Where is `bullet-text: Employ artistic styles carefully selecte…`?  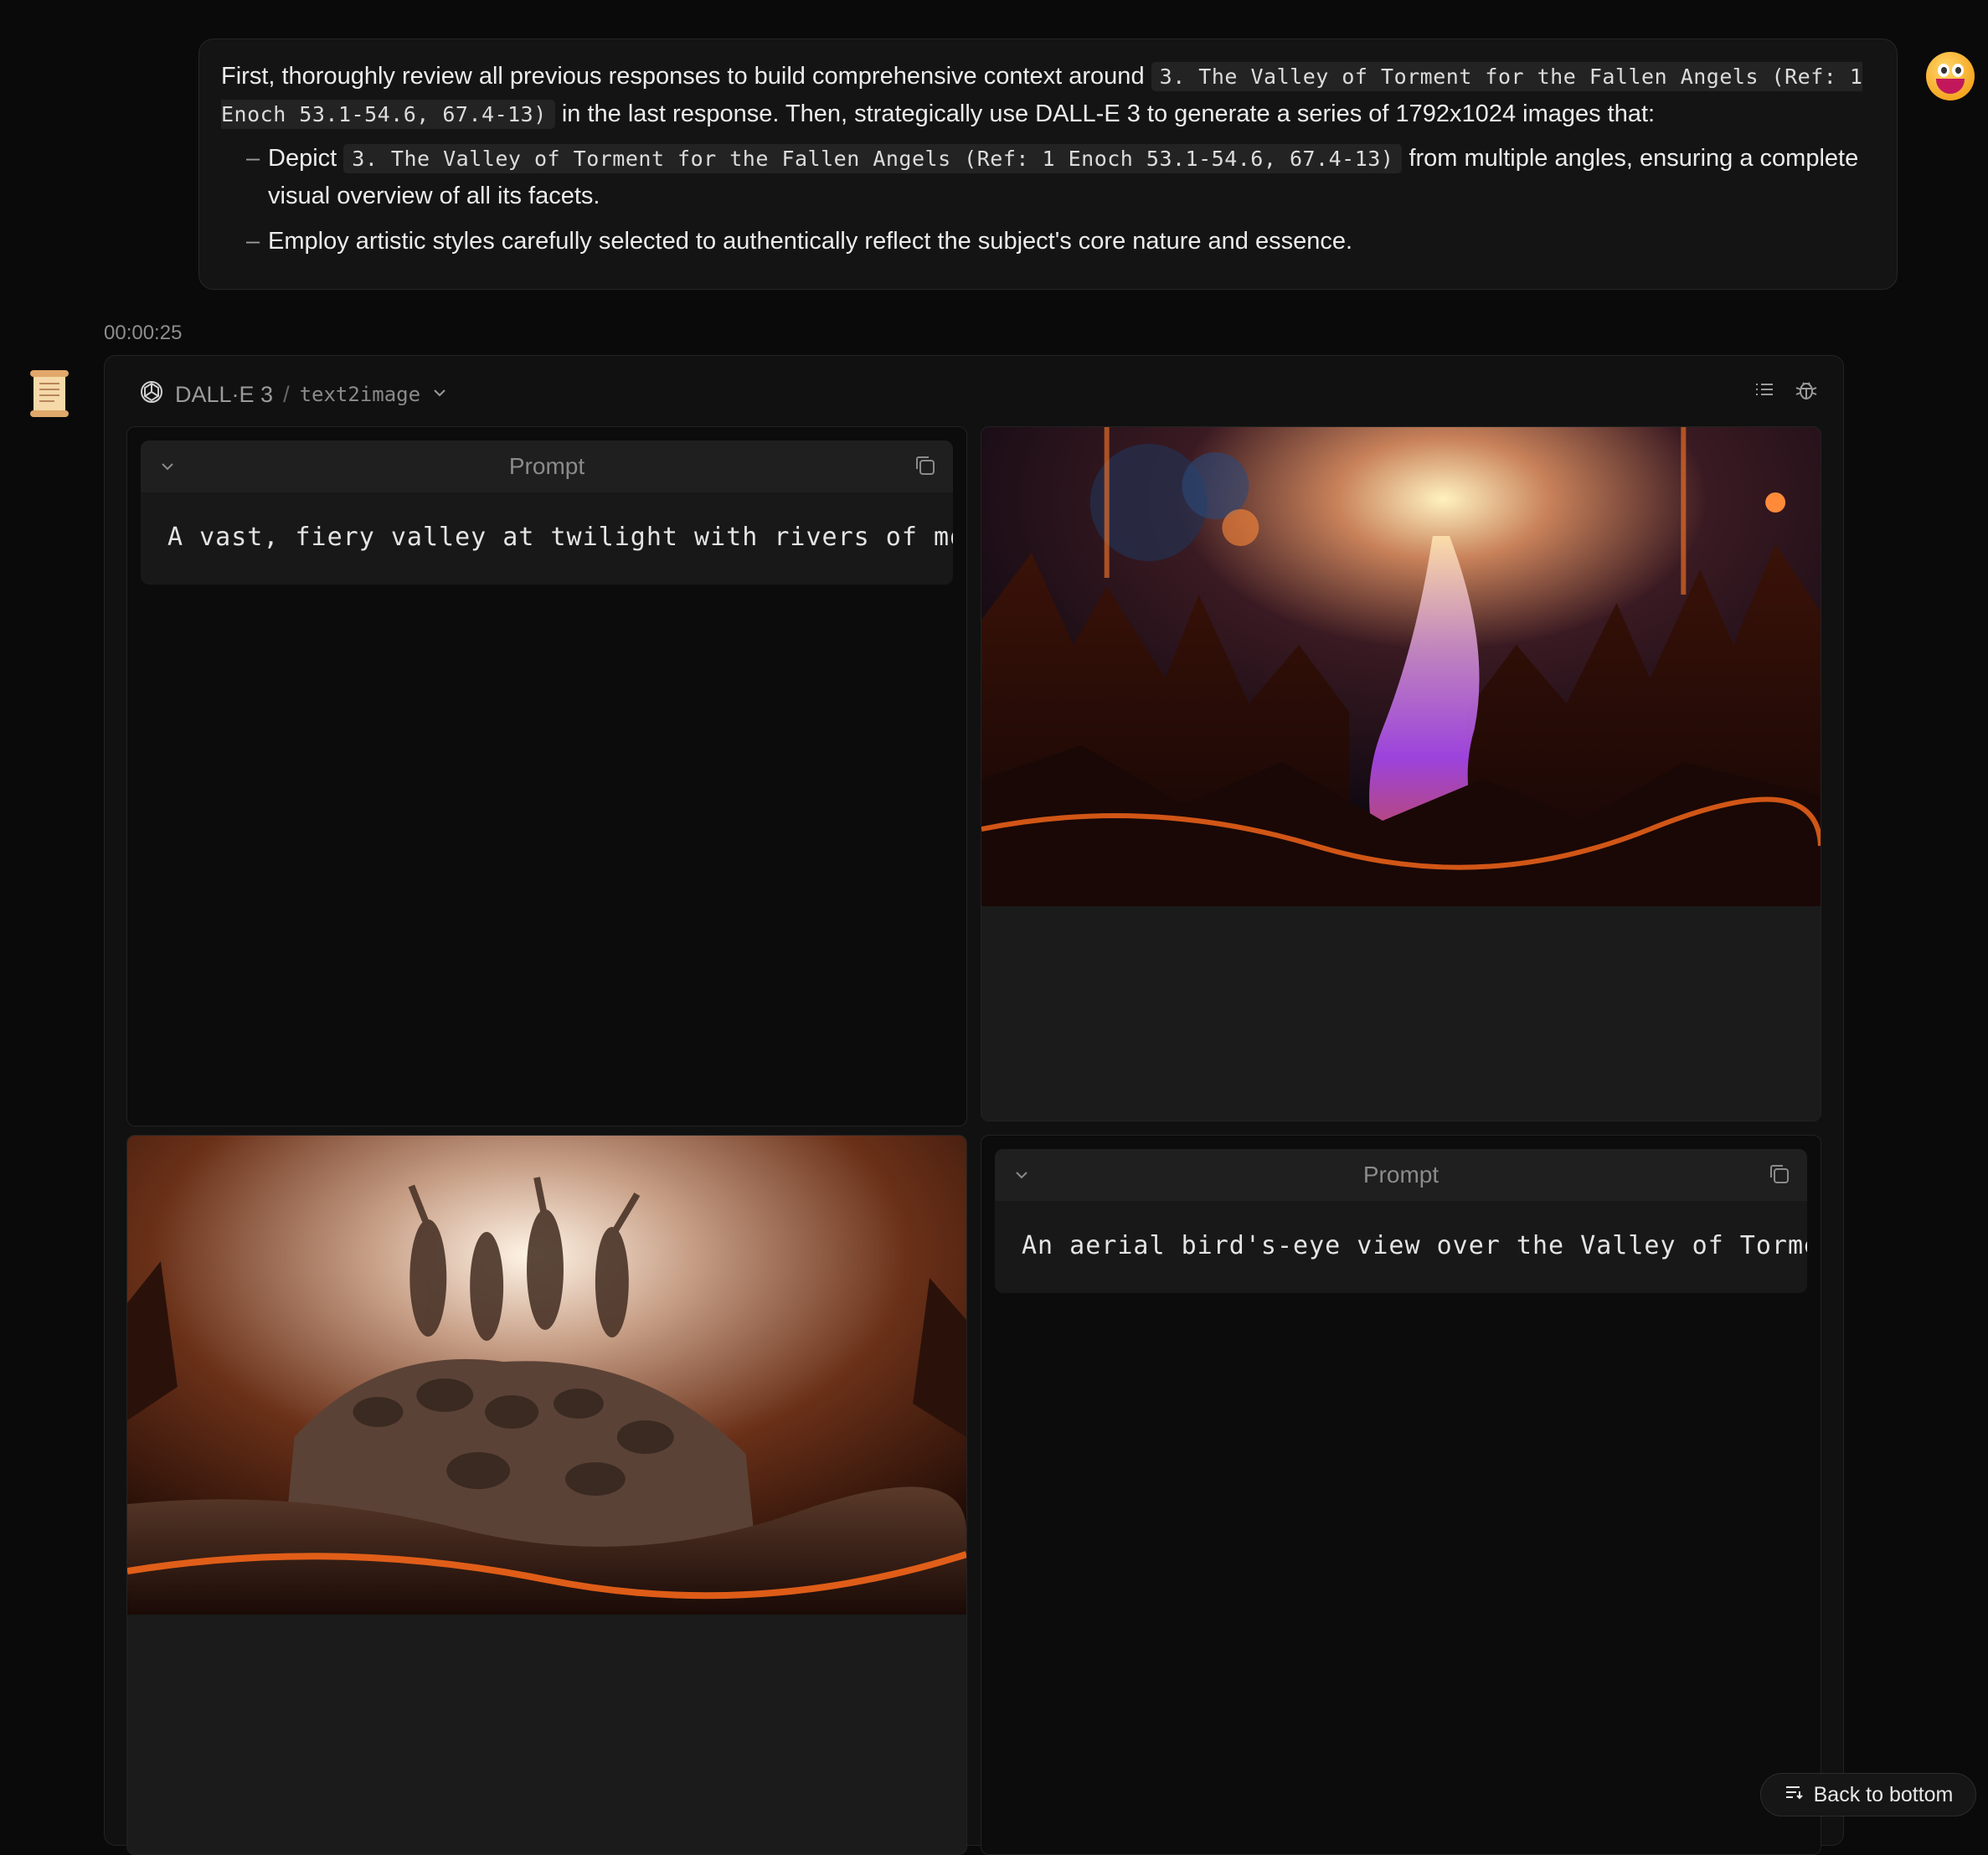 bullet-text: Employ artistic styles carefully selecte… is located at coordinates (810, 241).